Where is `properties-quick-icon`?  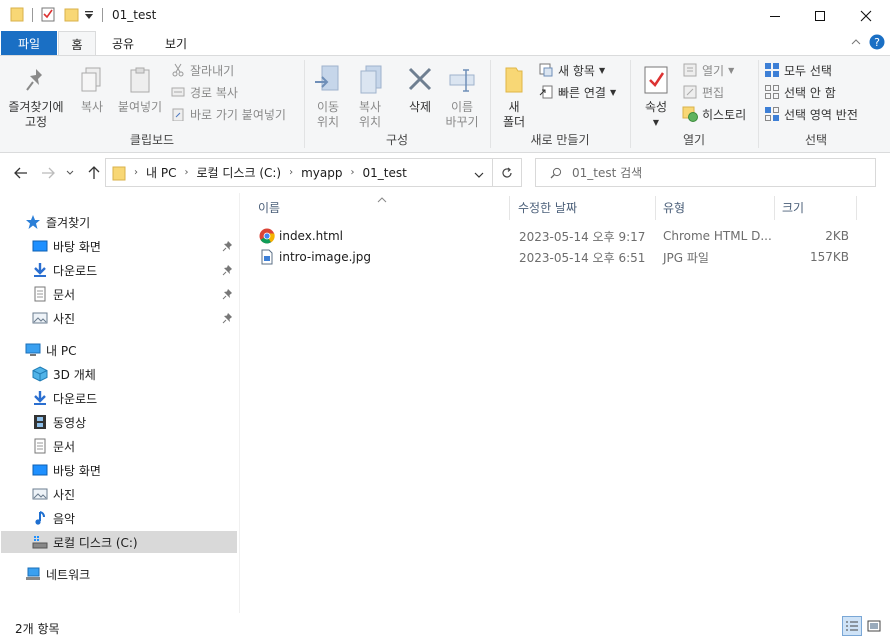
properties-quick-icon is located at coordinates (48, 16).